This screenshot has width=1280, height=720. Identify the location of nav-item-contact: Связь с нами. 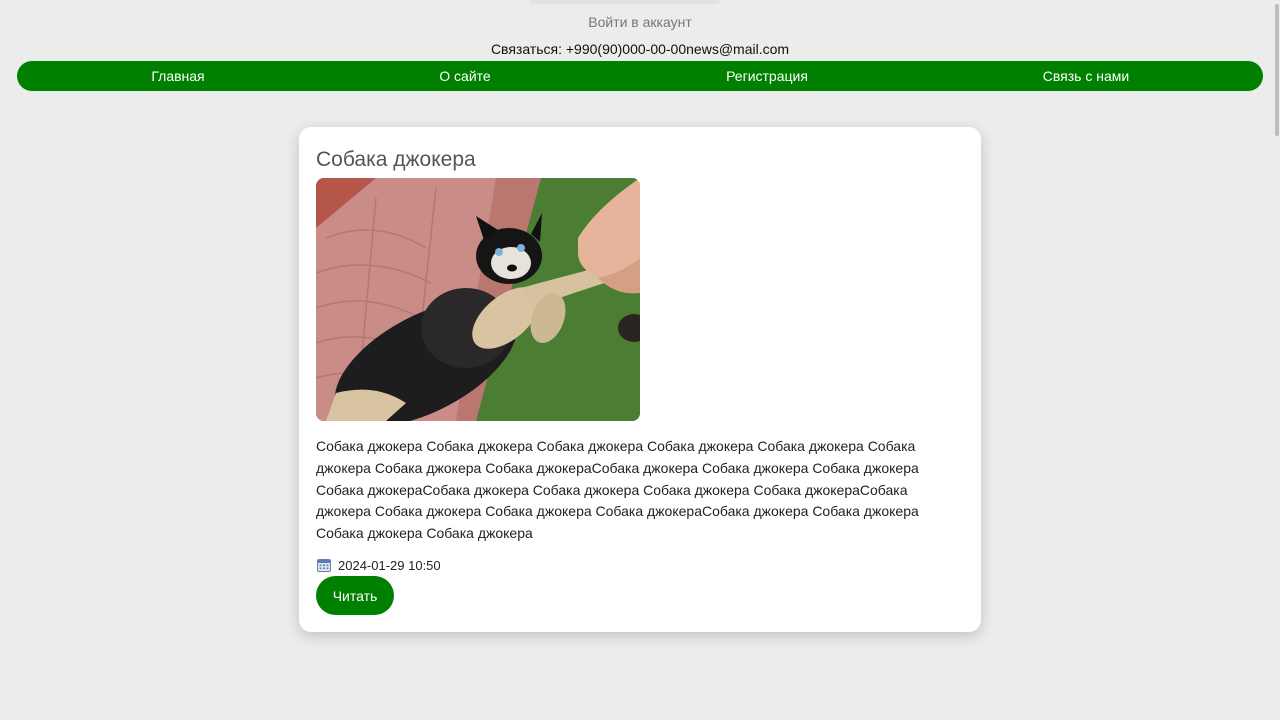
(1086, 76).